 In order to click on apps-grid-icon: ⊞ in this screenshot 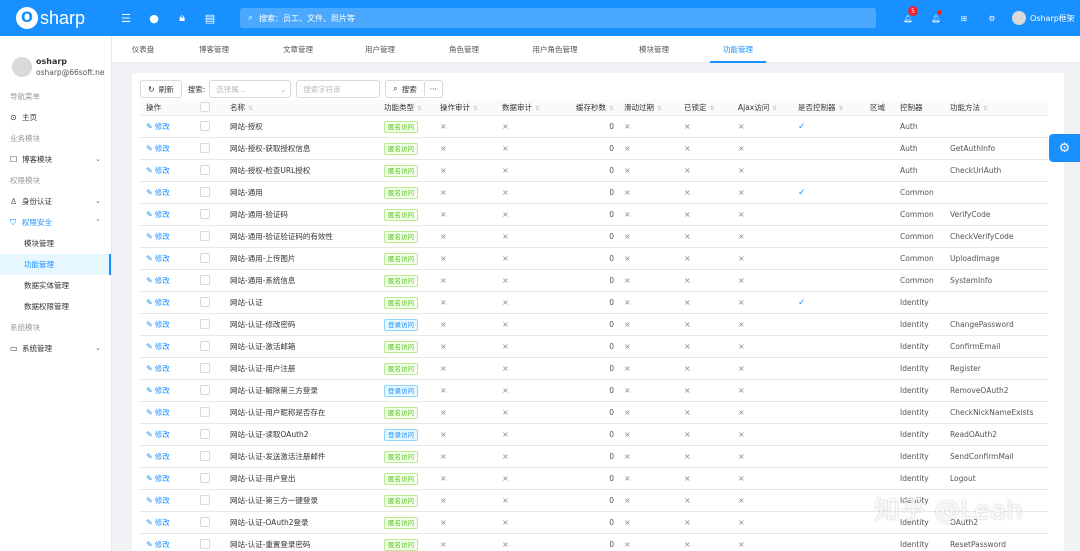, I will do `click(964, 18)`.